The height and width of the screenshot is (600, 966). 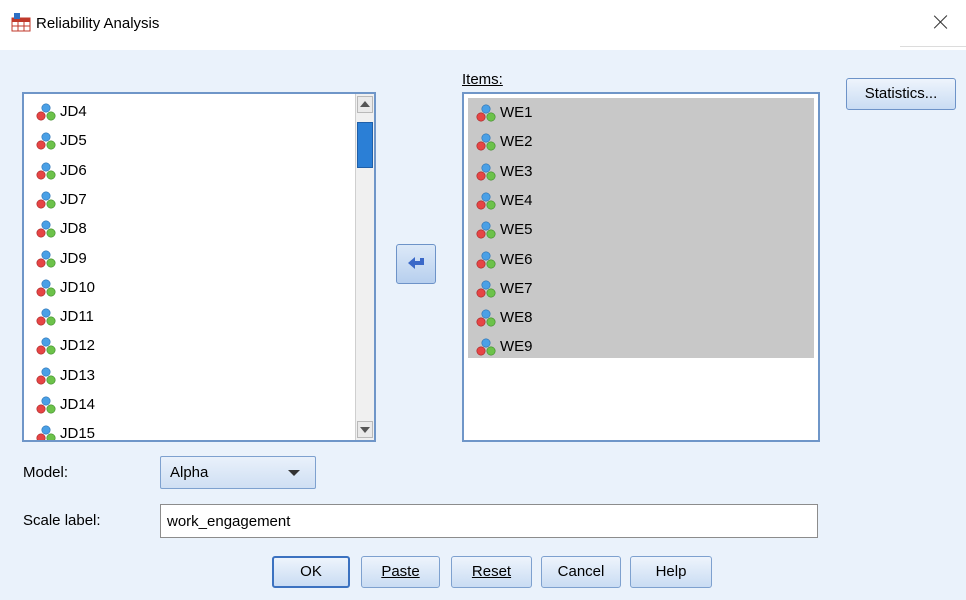 What do you see at coordinates (516, 259) in the screenshot?
I see `variable-label: WE6` at bounding box center [516, 259].